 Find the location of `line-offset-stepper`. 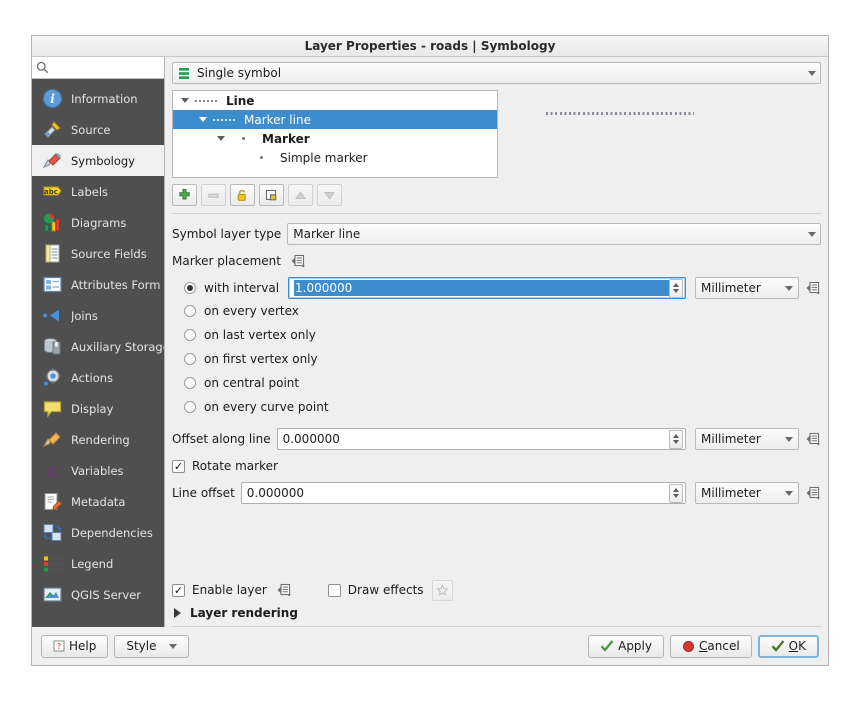

line-offset-stepper is located at coordinates (676, 493).